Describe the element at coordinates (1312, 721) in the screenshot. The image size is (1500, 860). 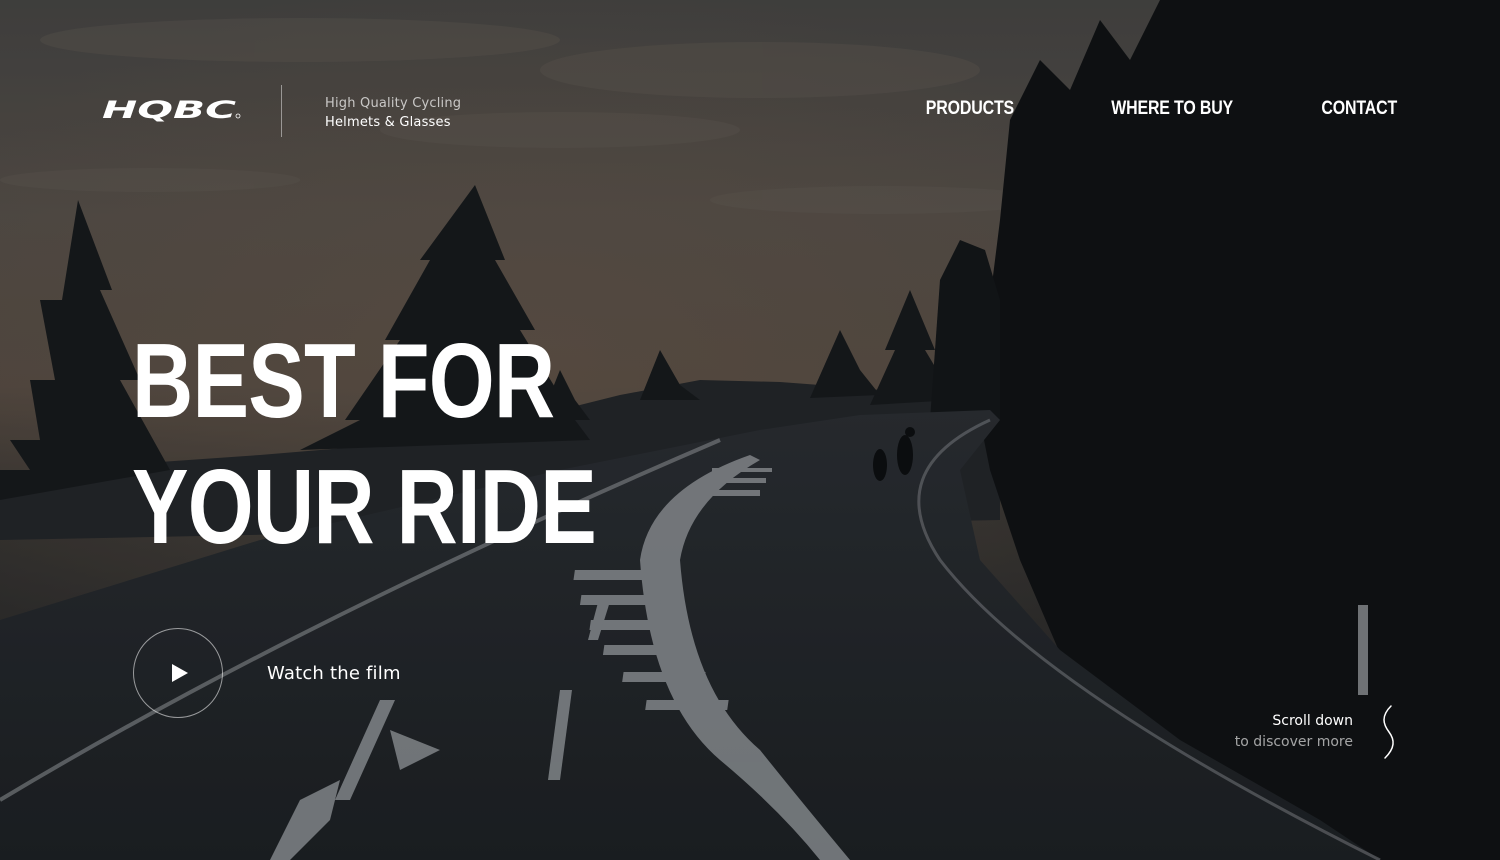
I see `scroll-line-1: Scroll down` at that location.